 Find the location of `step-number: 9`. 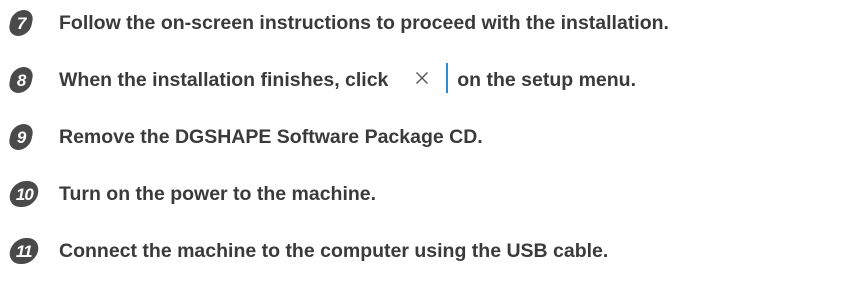

step-number: 9 is located at coordinates (21, 137).